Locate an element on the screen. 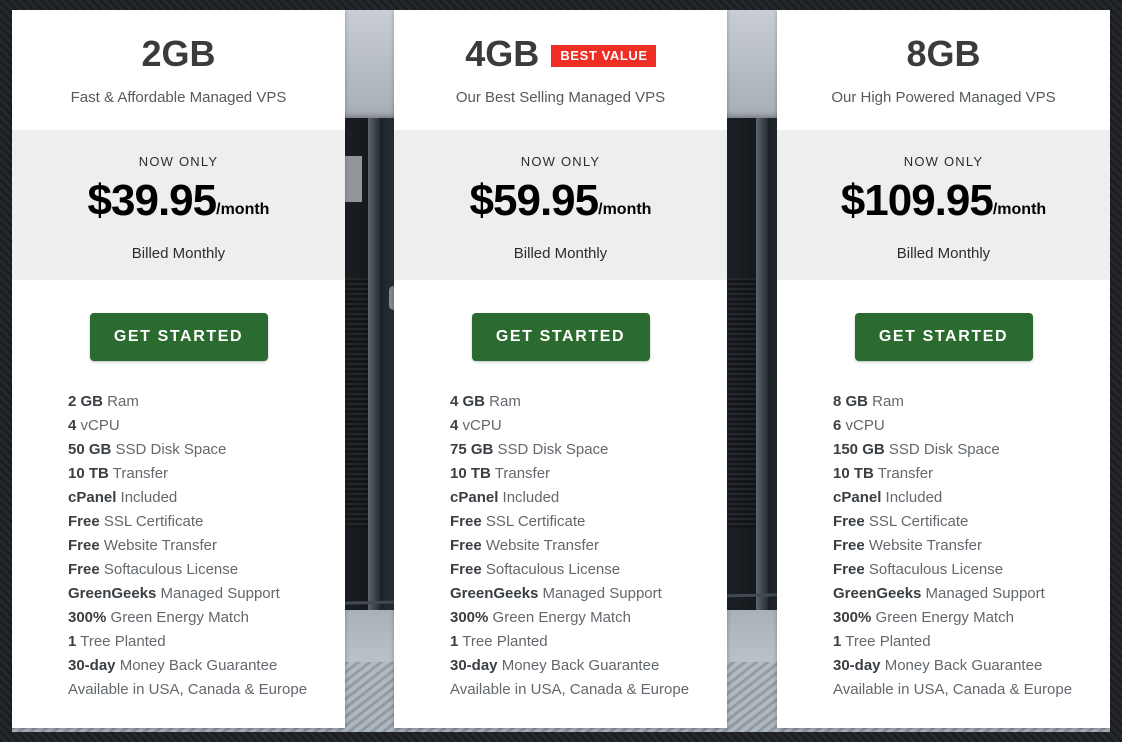  price-band: NOW ONLY $39.95/month Billed Monthly is located at coordinates (178, 205).